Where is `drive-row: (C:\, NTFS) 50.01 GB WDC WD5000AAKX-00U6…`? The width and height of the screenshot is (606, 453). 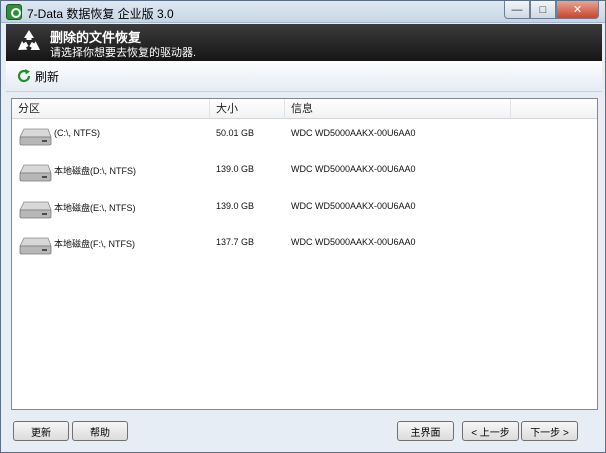 drive-row: (C:\, NTFS) 50.01 GB WDC WD5000AAKX-00U6… is located at coordinates (304, 135).